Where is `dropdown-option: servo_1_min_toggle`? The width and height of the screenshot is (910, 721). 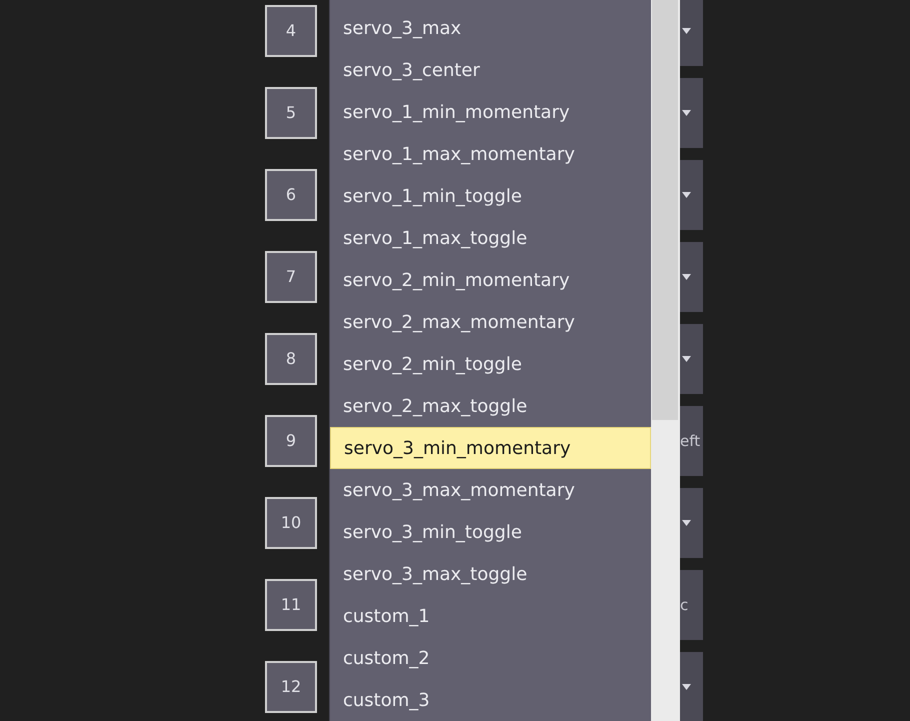 dropdown-option: servo_1_min_toggle is located at coordinates (490, 196).